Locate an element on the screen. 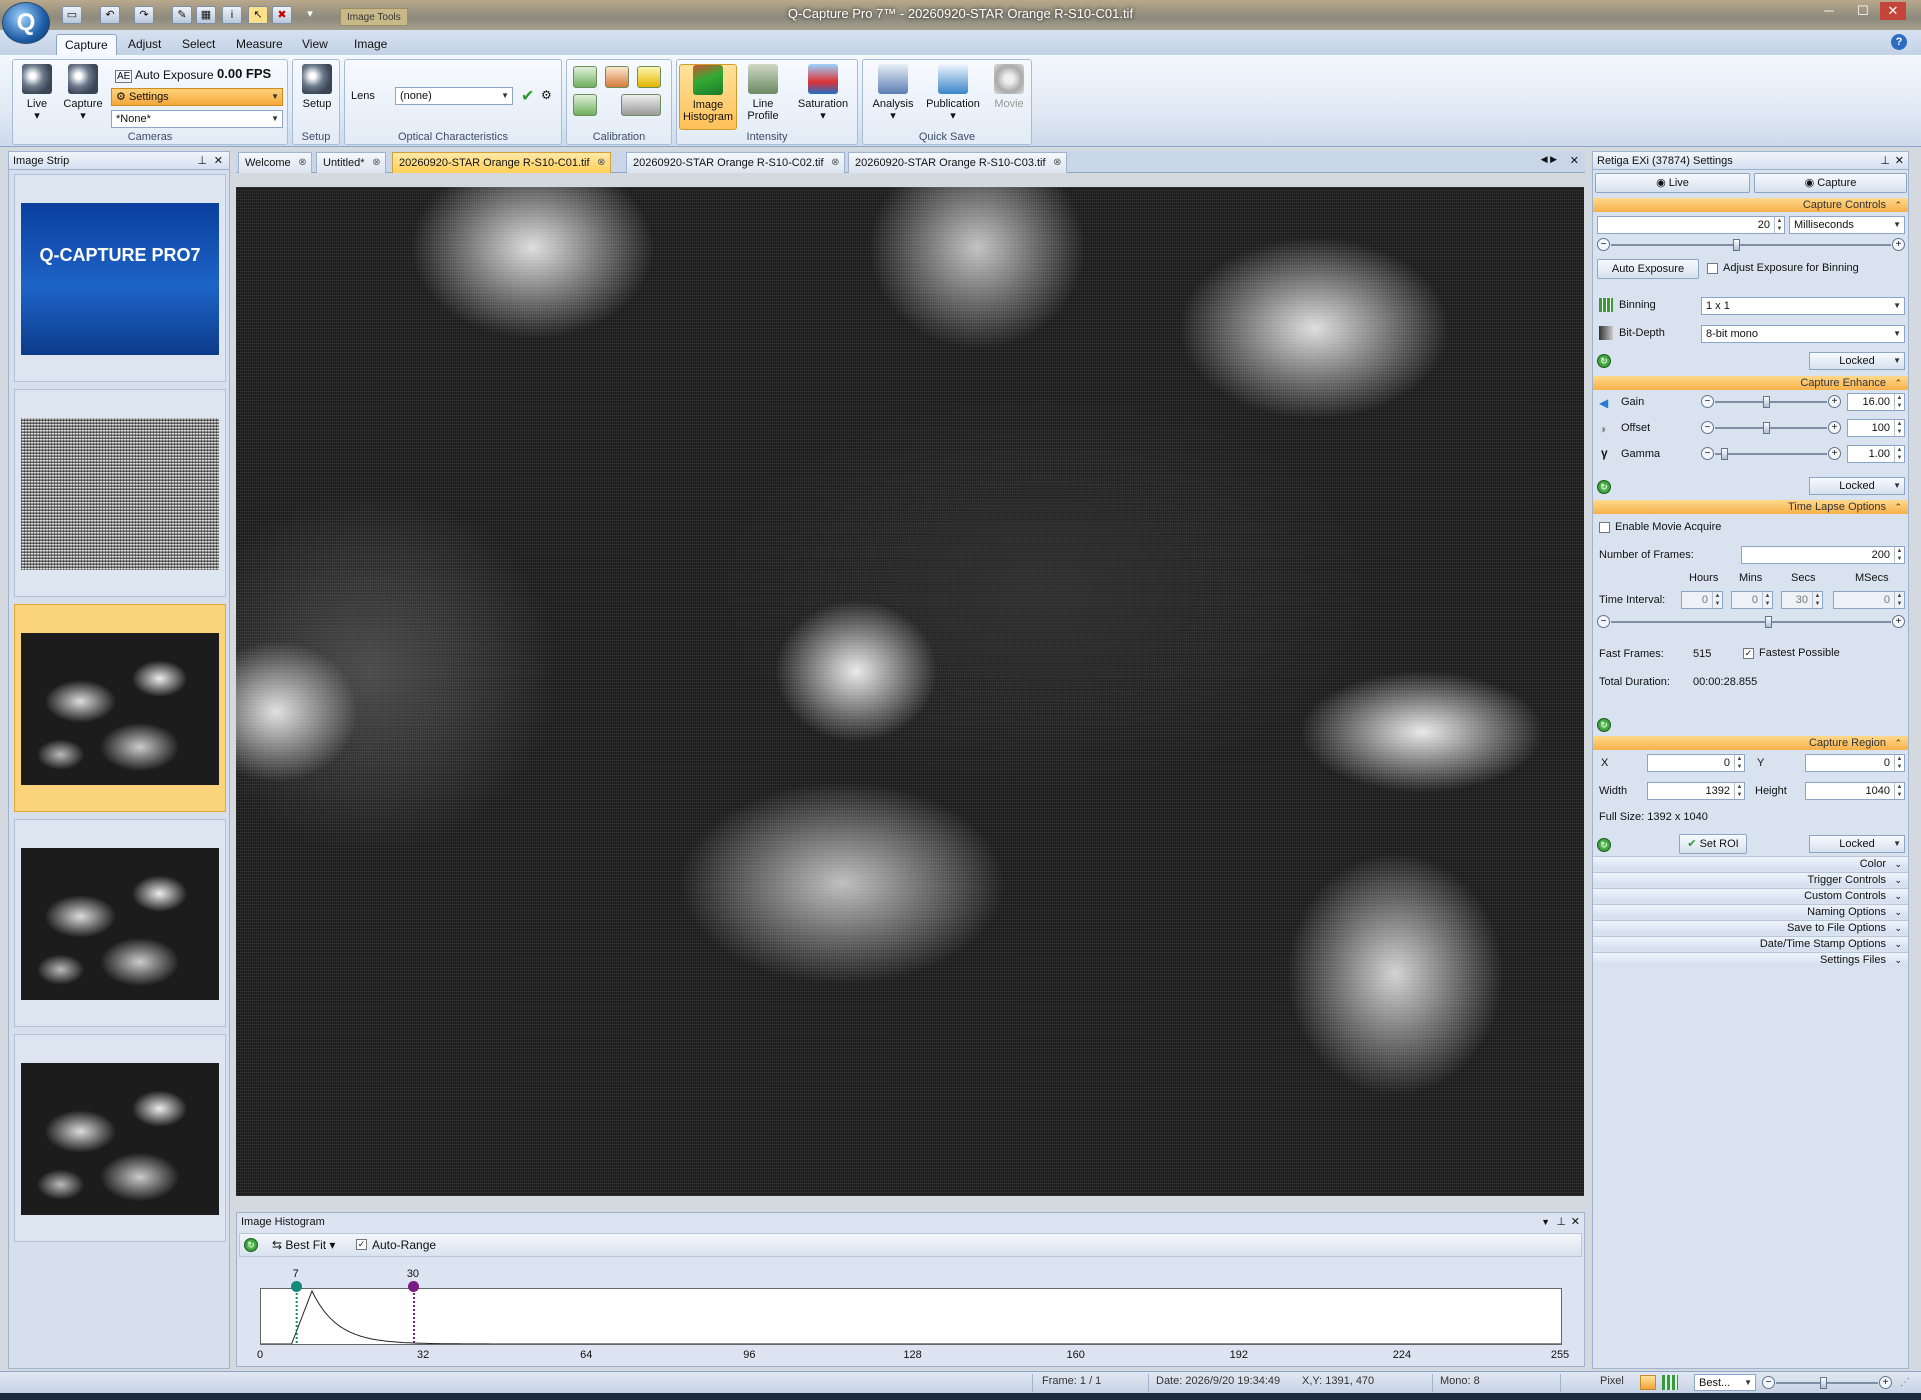 Image resolution: width=1921 pixels, height=1400 pixels. customize-qat-icon: ▾ is located at coordinates (310, 15).